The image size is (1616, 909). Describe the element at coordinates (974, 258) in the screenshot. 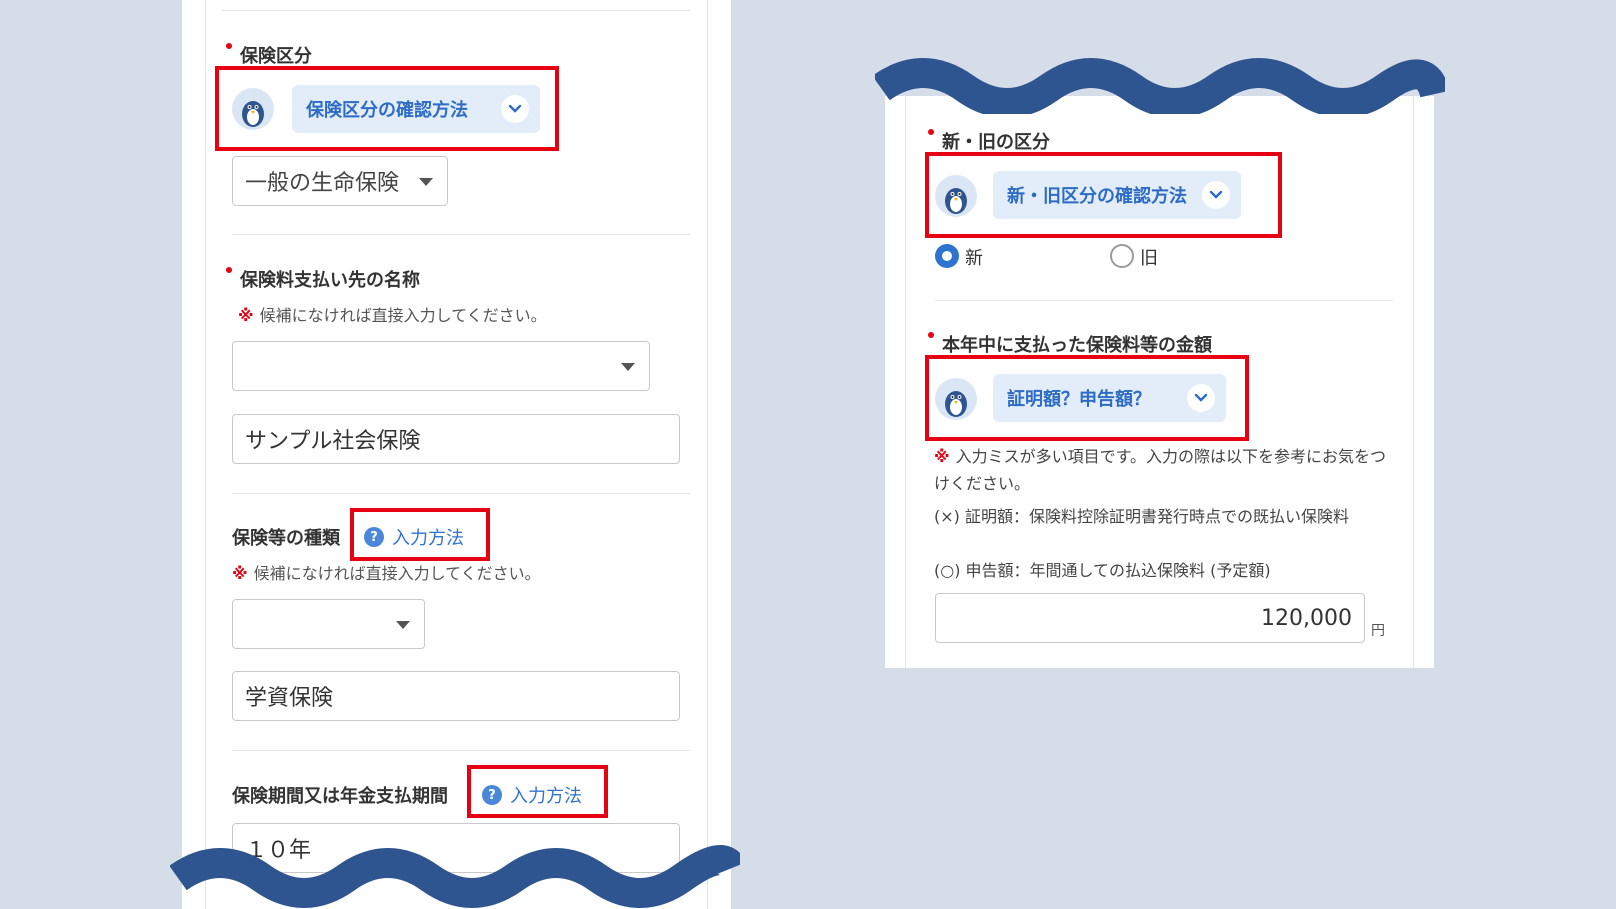

I see `radio-new-label: 新` at that location.